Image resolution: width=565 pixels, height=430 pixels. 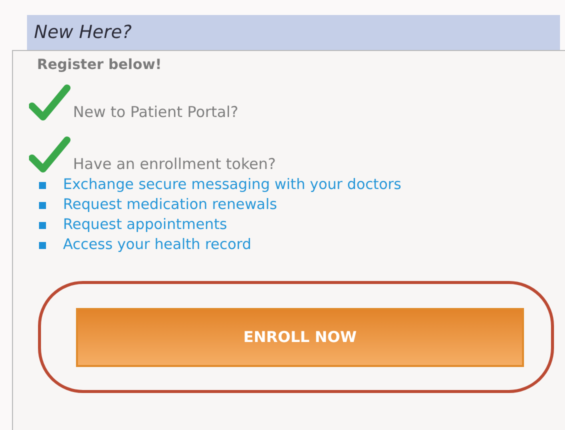 What do you see at coordinates (145, 225) in the screenshot?
I see `feature-item: Request appointments` at bounding box center [145, 225].